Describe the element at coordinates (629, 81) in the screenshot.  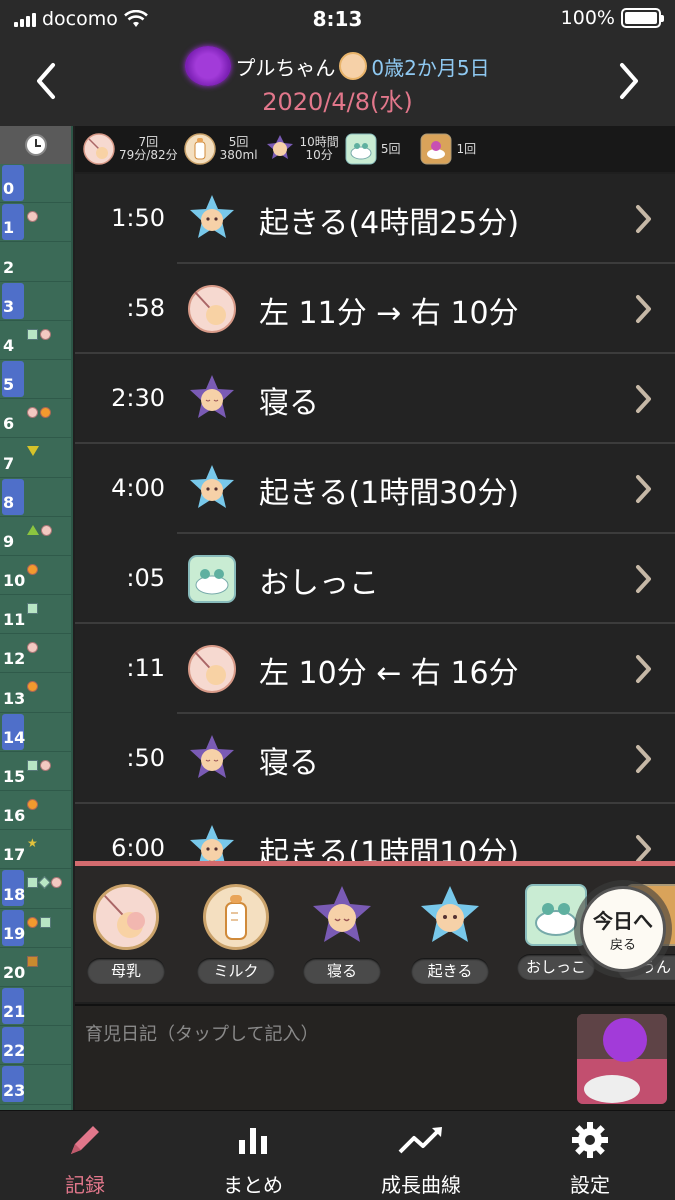
I see `next-day-button` at that location.